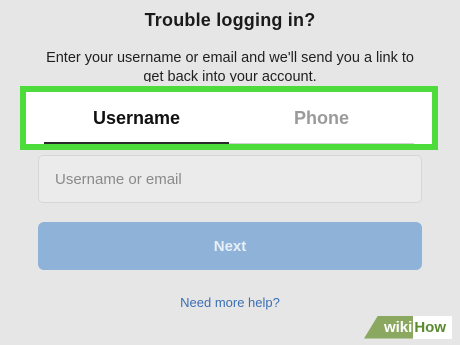 This screenshot has height=345, width=460. I want to click on wikihow-logo: wiki How, so click(407, 327).